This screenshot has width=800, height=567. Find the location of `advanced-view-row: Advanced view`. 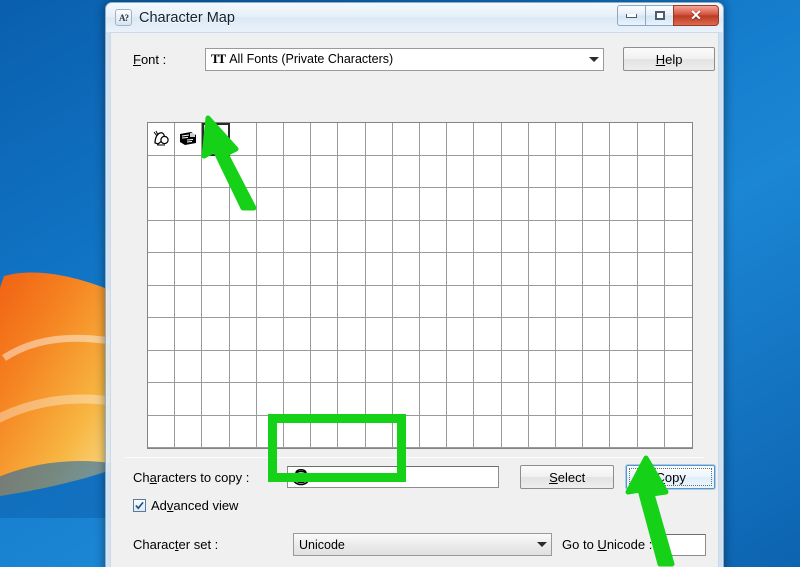

advanced-view-row: Advanced view is located at coordinates (185, 505).